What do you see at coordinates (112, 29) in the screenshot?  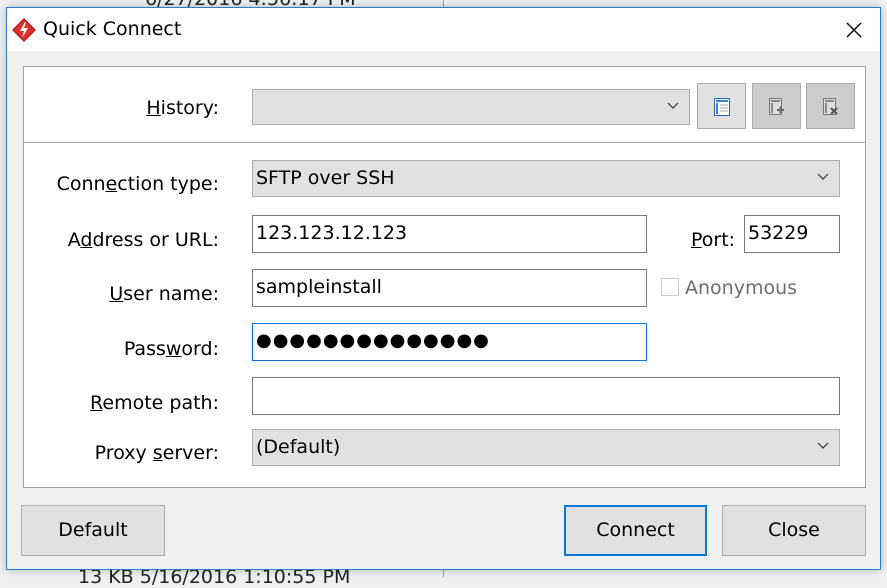 I see `dialog-title: Quick Connect` at bounding box center [112, 29].